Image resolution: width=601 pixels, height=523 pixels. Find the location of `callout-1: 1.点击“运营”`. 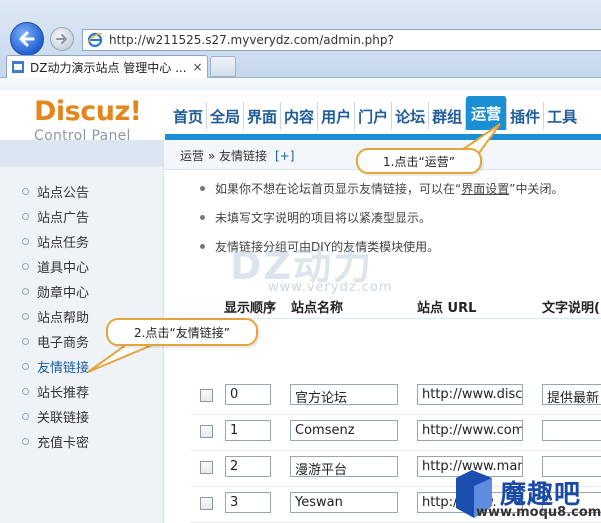

callout-1: 1.点击“运营” is located at coordinates (419, 161).